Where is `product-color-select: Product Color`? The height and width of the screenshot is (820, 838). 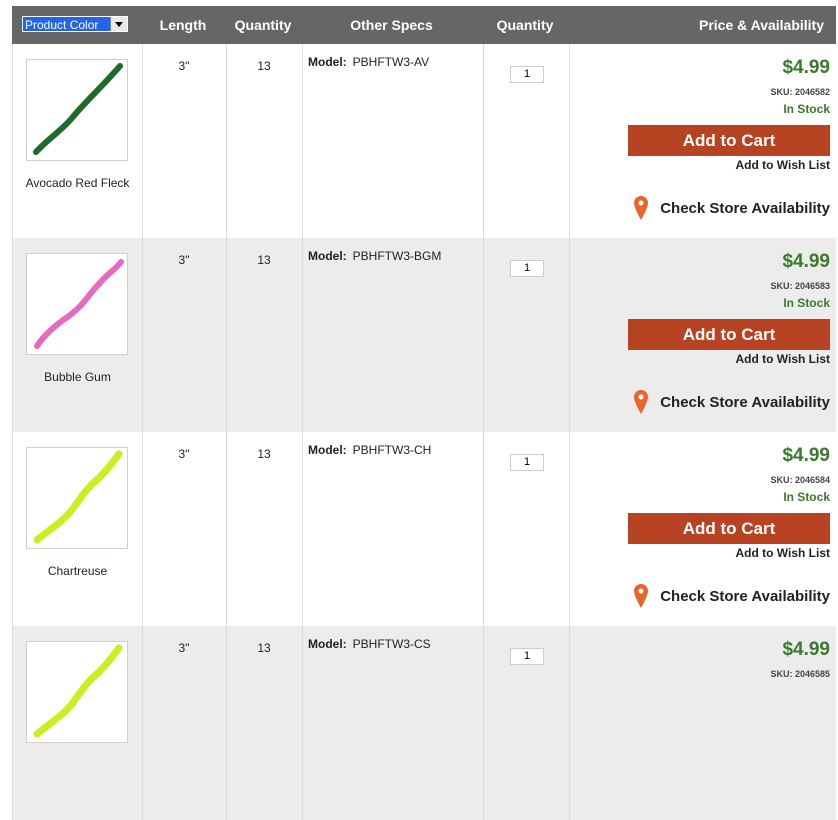 product-color-select: Product Color is located at coordinates (75, 24).